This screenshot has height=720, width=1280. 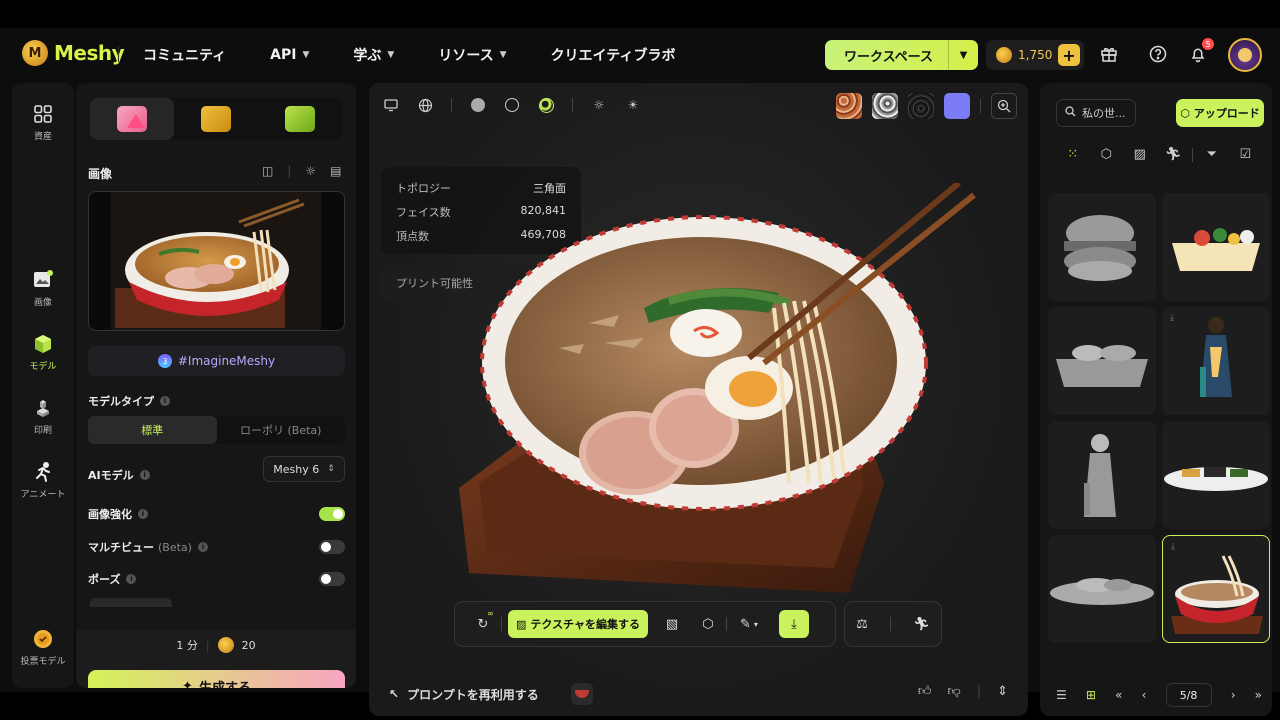 I want to click on grid-dots-icon: ⁙, so click(x=1073, y=154).